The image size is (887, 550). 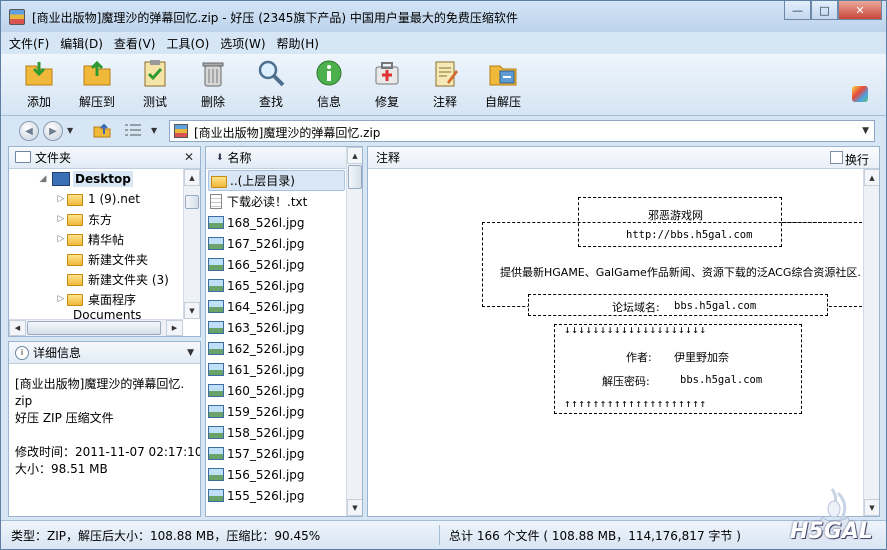 What do you see at coordinates (639, 357) in the screenshot?
I see `author-label: 作者:` at bounding box center [639, 357].